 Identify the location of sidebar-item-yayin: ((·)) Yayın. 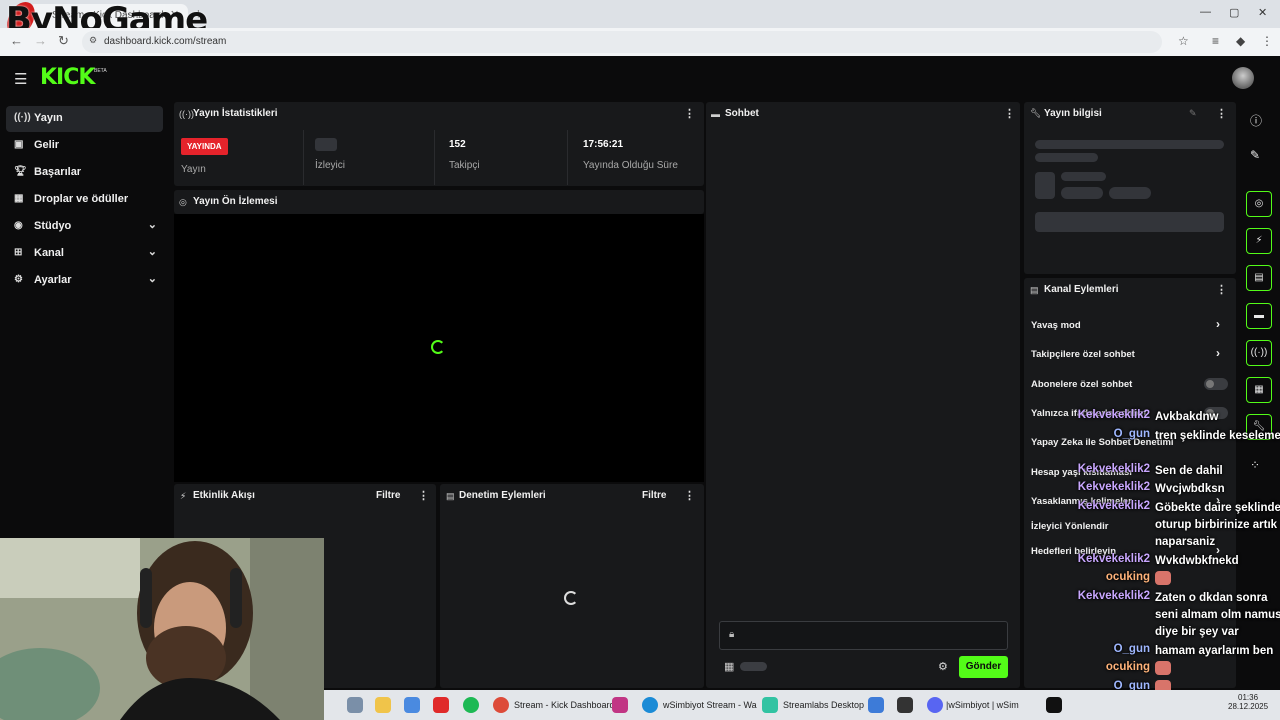
(84, 119).